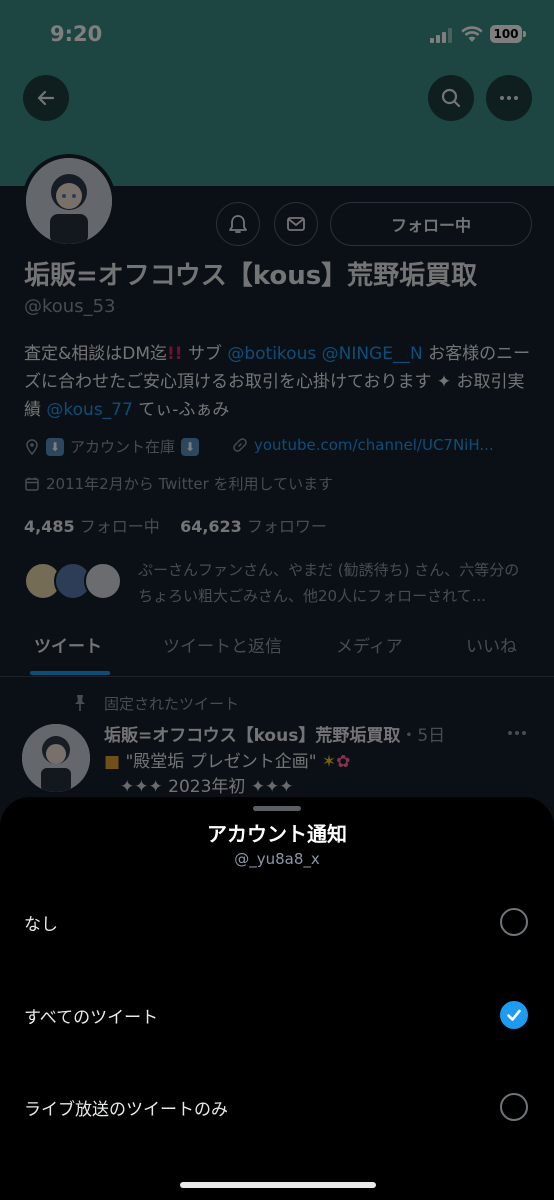  I want to click on option-all-tweets: すべてのツイート, so click(277, 1015).